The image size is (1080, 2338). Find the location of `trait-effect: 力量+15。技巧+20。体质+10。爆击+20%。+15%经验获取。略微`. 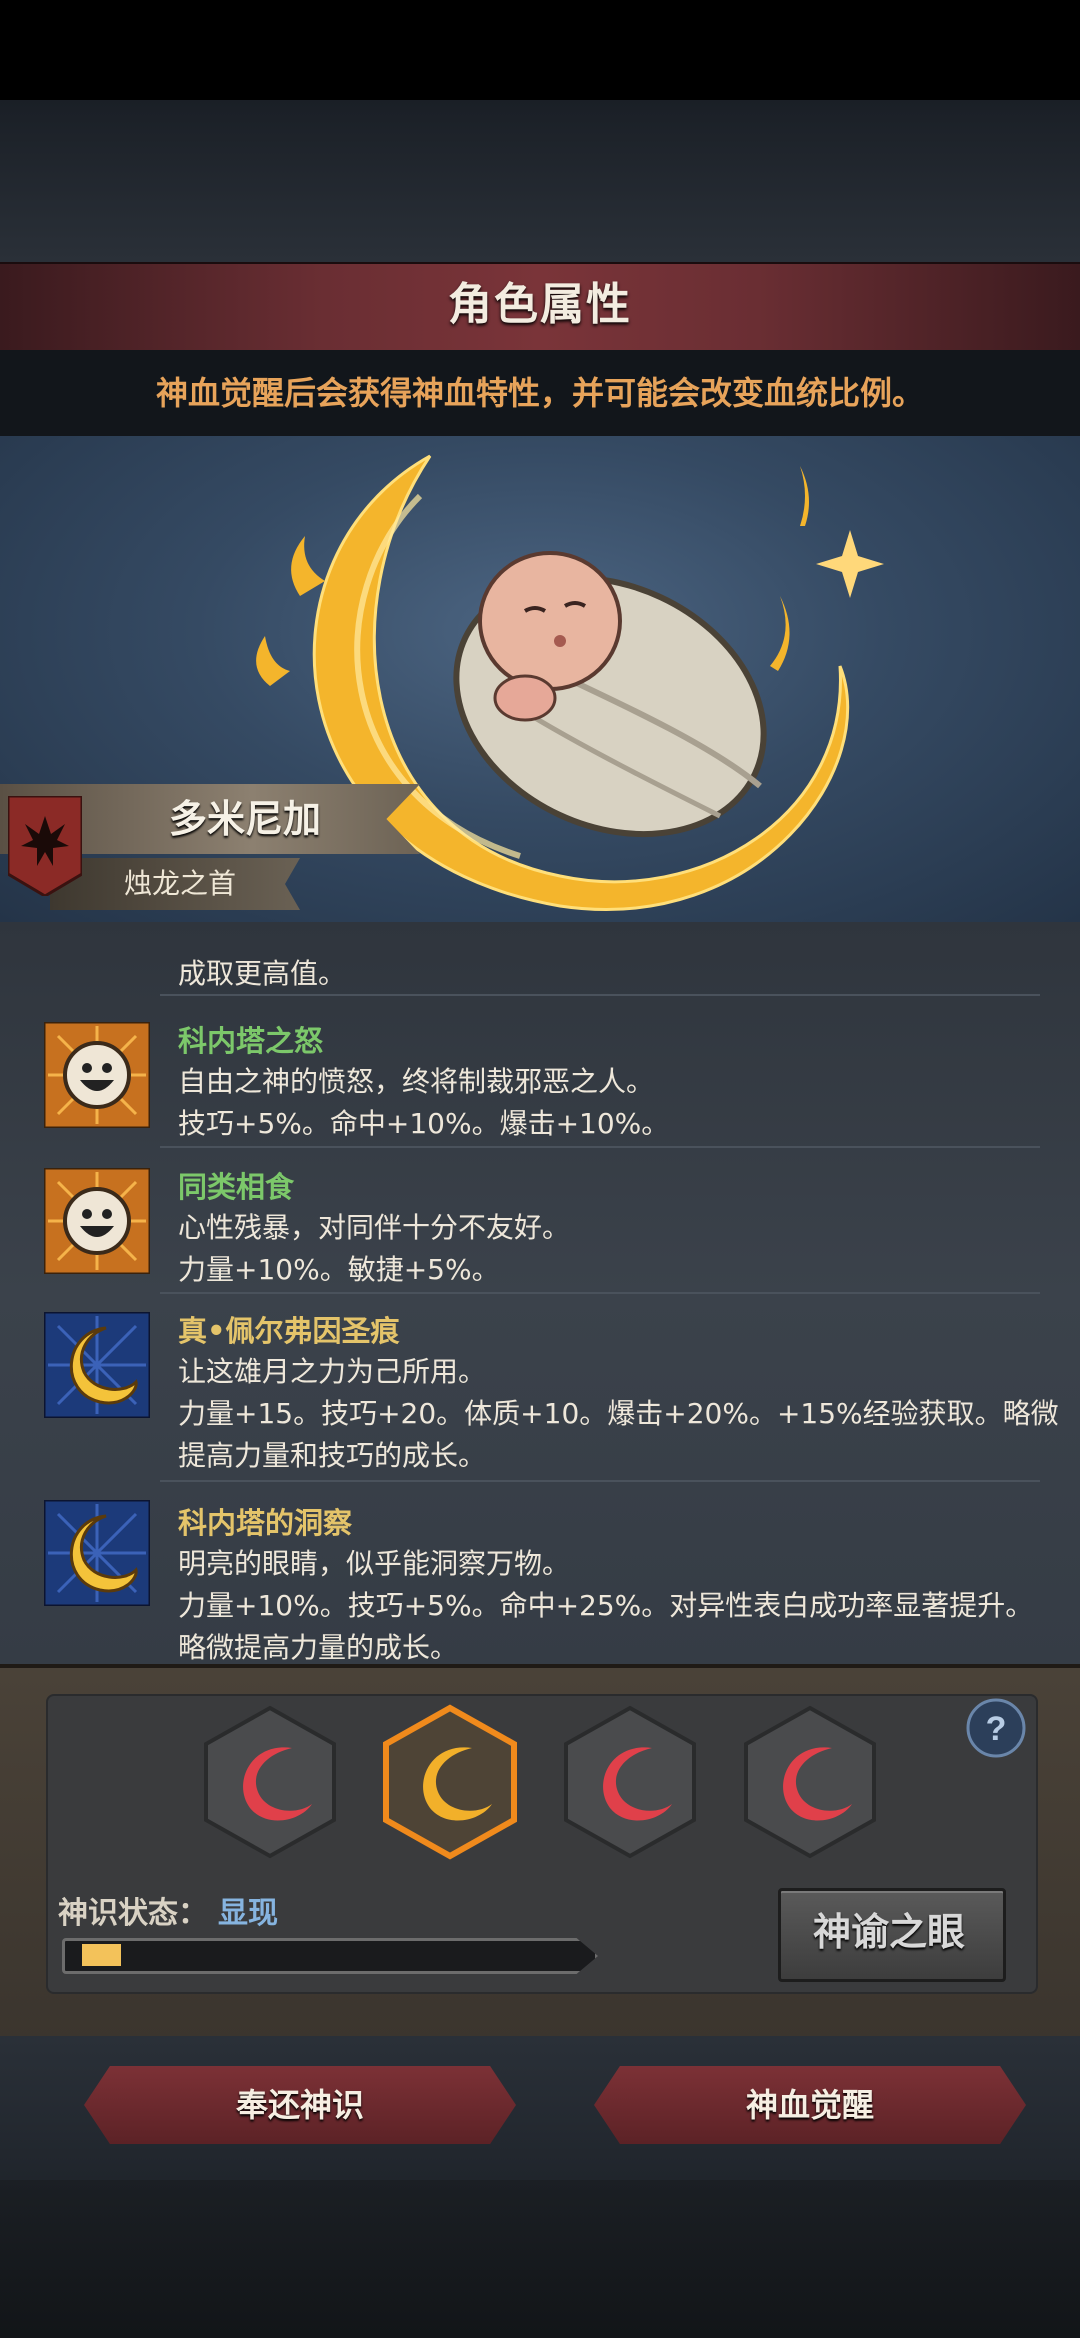

trait-effect: 力量+15。技巧+20。体质+10。爆击+20%。+15%经验获取。略微 is located at coordinates (618, 1413).